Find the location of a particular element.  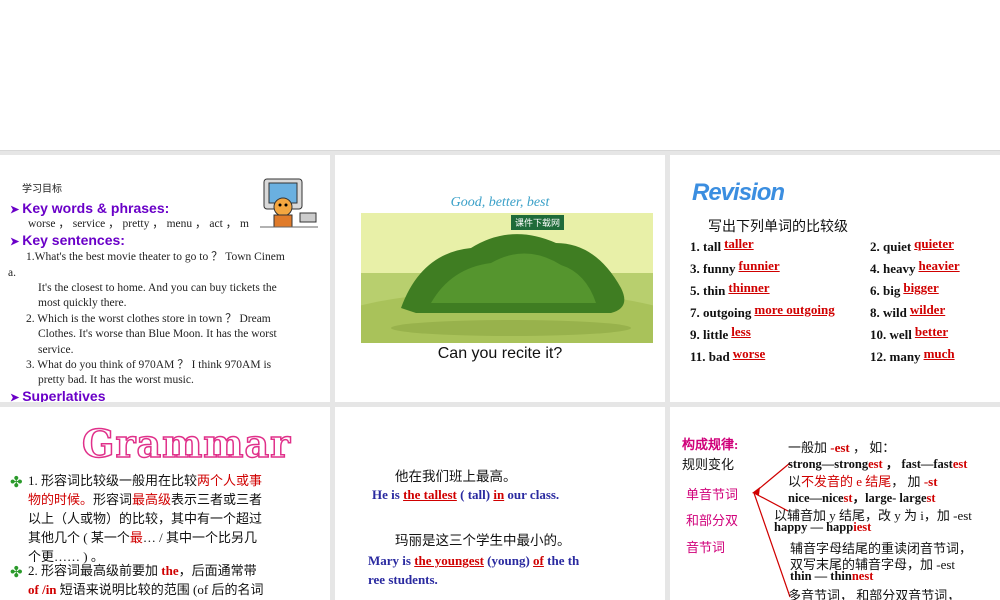

revision-answer: taller is located at coordinates (739, 243).